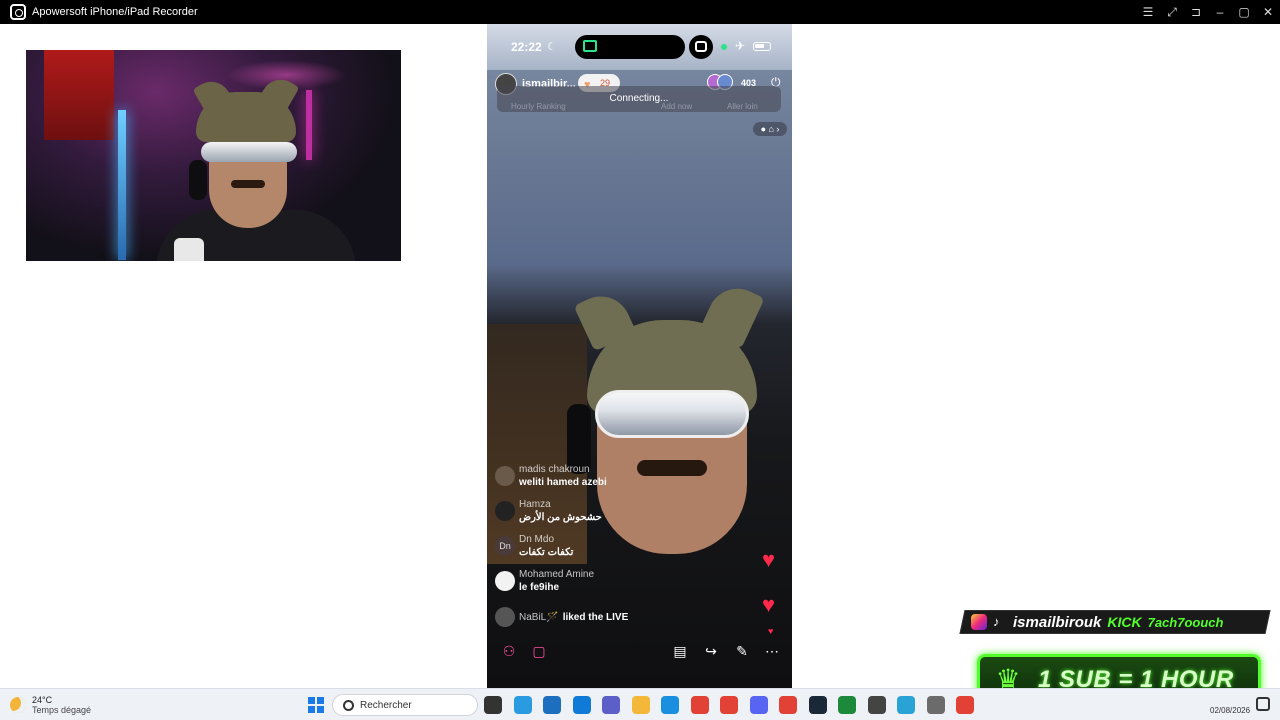  What do you see at coordinates (772, 651) in the screenshot?
I see `more-icon: ⋯` at bounding box center [772, 651].